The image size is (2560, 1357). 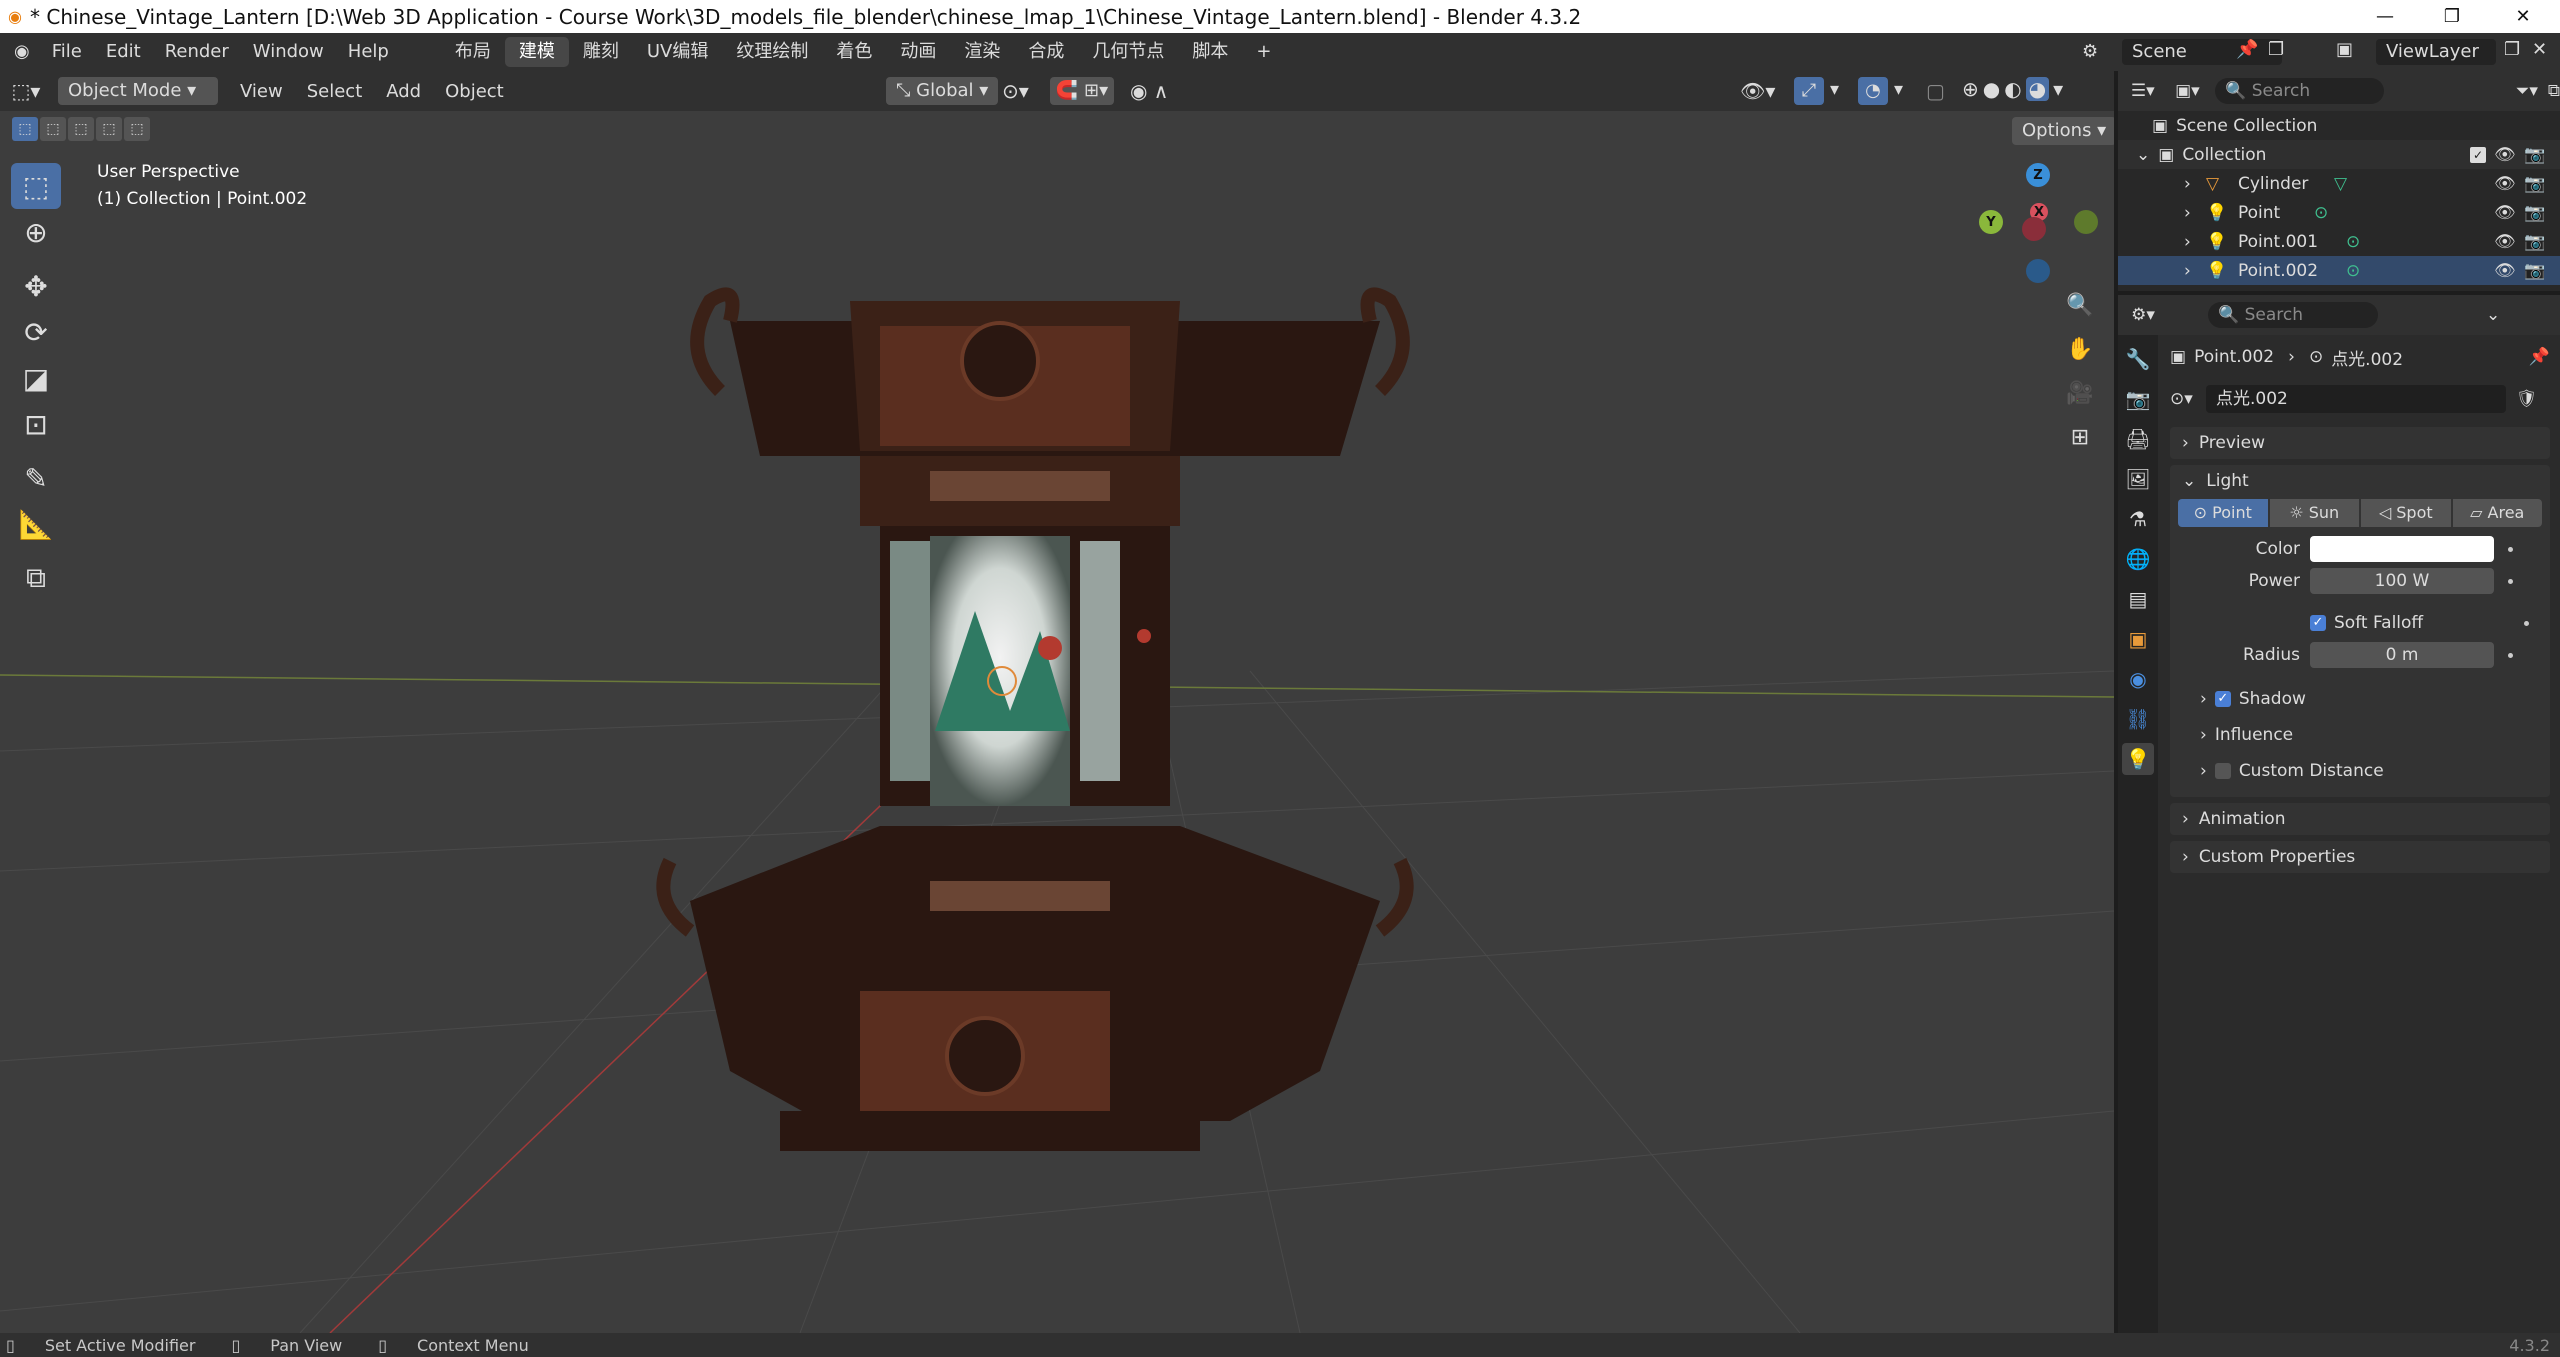 What do you see at coordinates (2090, 52) in the screenshot?
I see `scene-icon: ⚙` at bounding box center [2090, 52].